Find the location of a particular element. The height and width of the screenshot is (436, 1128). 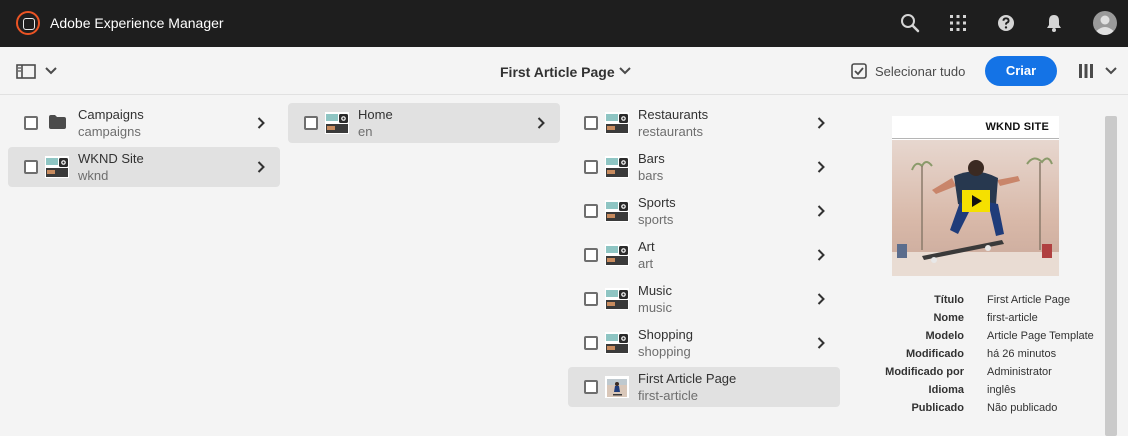

item-title: Shopping is located at coordinates (665, 334).